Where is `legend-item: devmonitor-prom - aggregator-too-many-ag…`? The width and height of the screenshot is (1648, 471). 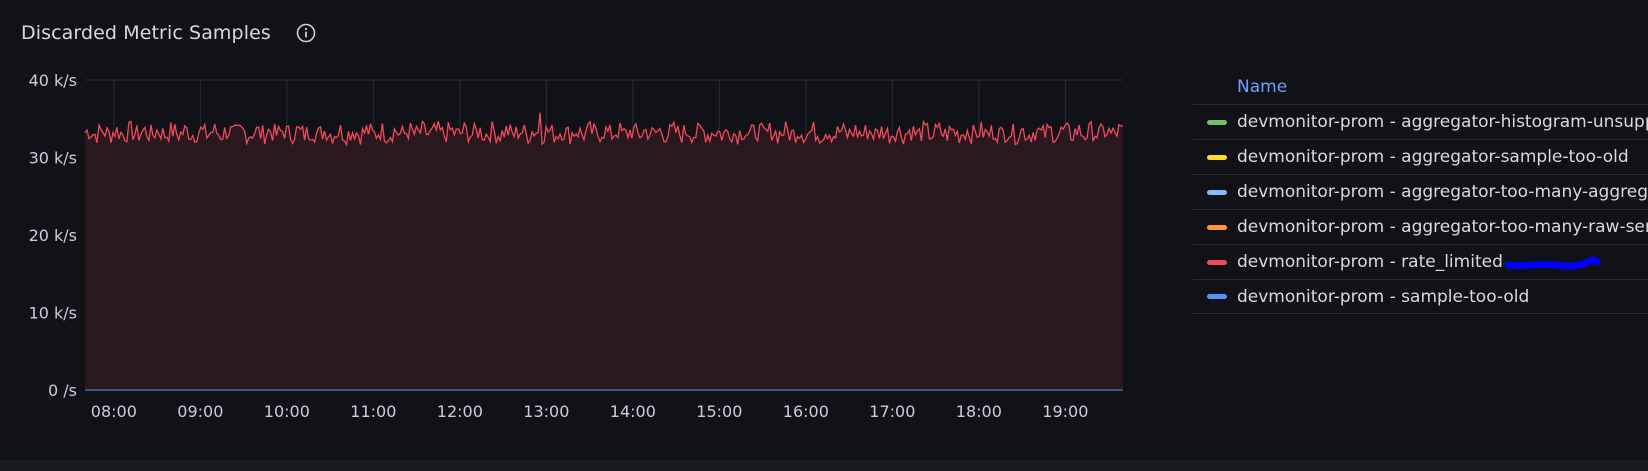
legend-item: devmonitor-prom - aggregator-too-many-ag… is located at coordinates (1420, 191).